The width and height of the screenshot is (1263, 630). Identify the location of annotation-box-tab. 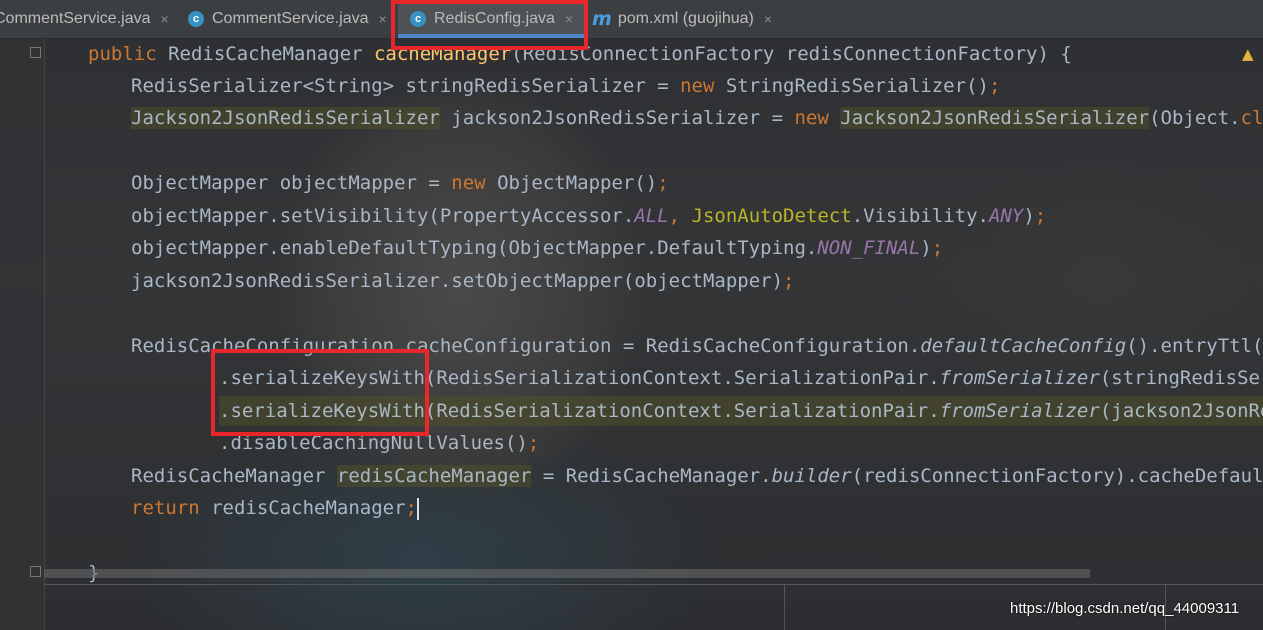
(489, 25).